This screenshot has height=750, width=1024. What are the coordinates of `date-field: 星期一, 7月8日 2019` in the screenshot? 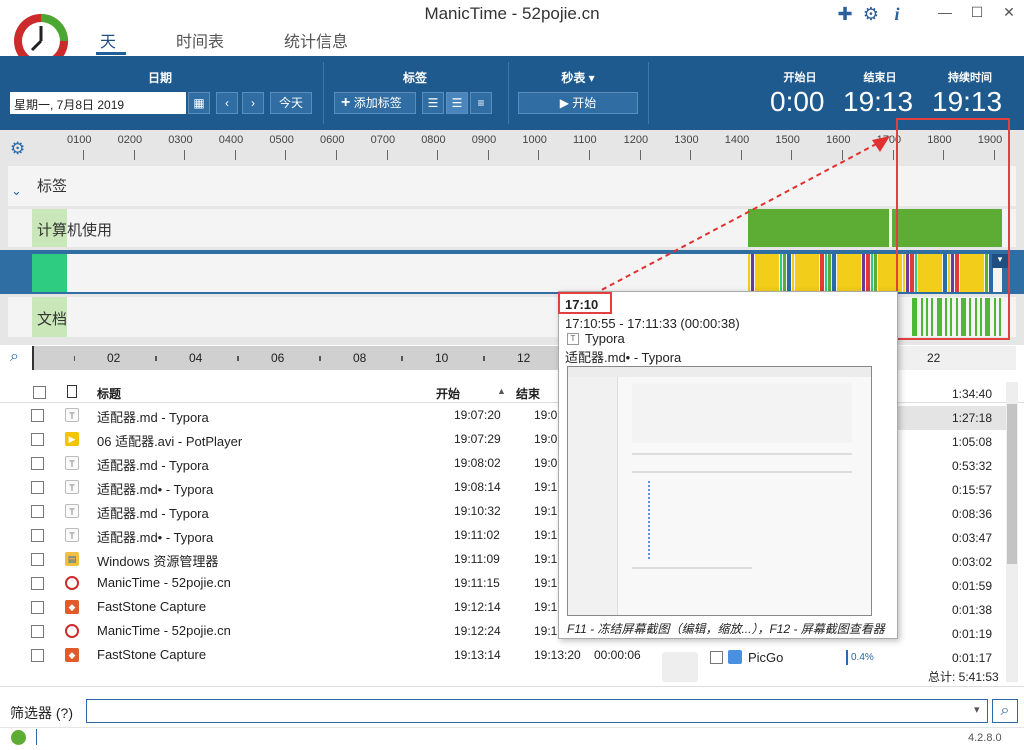 It's located at (98, 103).